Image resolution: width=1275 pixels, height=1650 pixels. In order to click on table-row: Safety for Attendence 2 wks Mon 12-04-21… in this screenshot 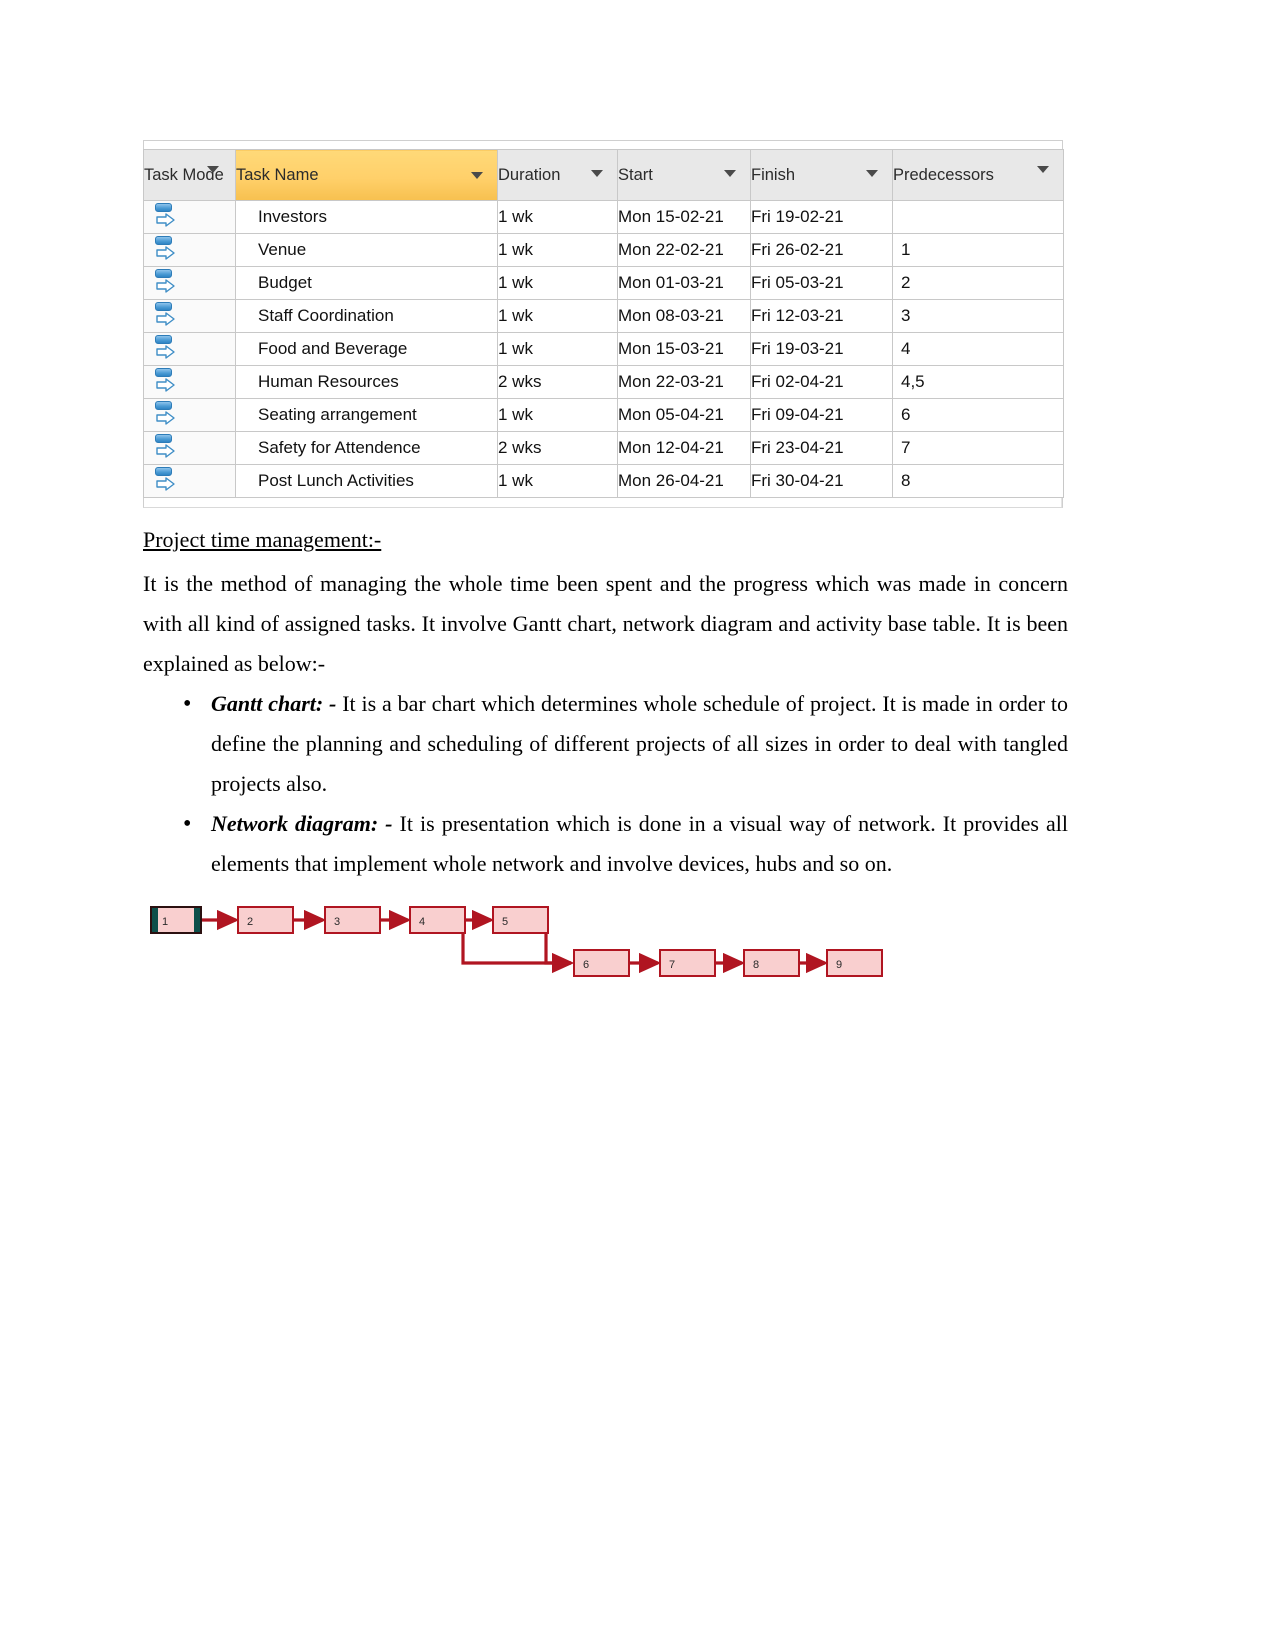, I will do `click(603, 448)`.